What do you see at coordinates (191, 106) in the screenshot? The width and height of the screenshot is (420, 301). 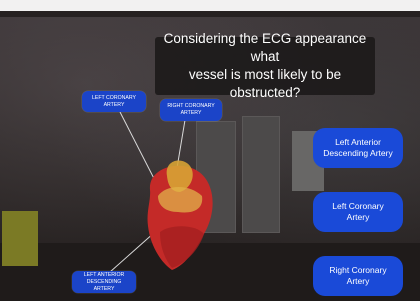 I see `label-line-1: RIGHT CORONARY` at bounding box center [191, 106].